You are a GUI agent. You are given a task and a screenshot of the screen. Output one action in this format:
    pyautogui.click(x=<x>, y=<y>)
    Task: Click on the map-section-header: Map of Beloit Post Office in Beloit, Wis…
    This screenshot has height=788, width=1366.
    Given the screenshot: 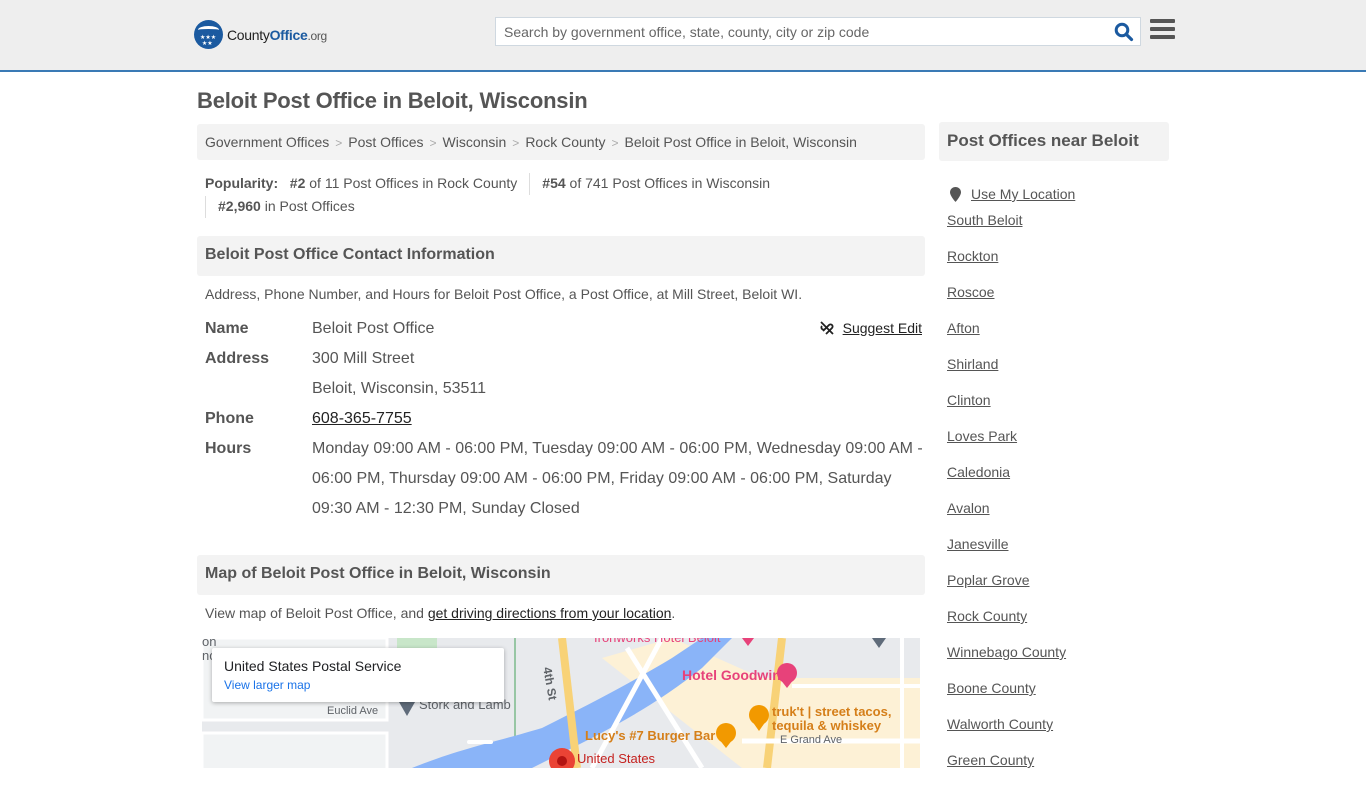 What is the action you would take?
    pyautogui.click(x=561, y=575)
    